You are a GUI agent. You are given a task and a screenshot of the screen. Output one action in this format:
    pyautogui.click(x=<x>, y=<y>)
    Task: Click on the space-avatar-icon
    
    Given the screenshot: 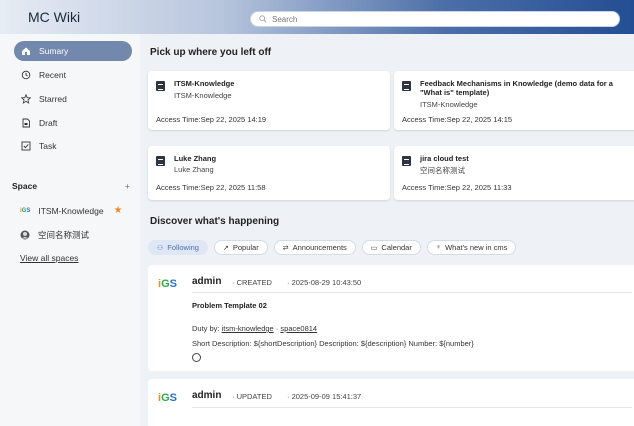 What is the action you would take?
    pyautogui.click(x=25, y=235)
    